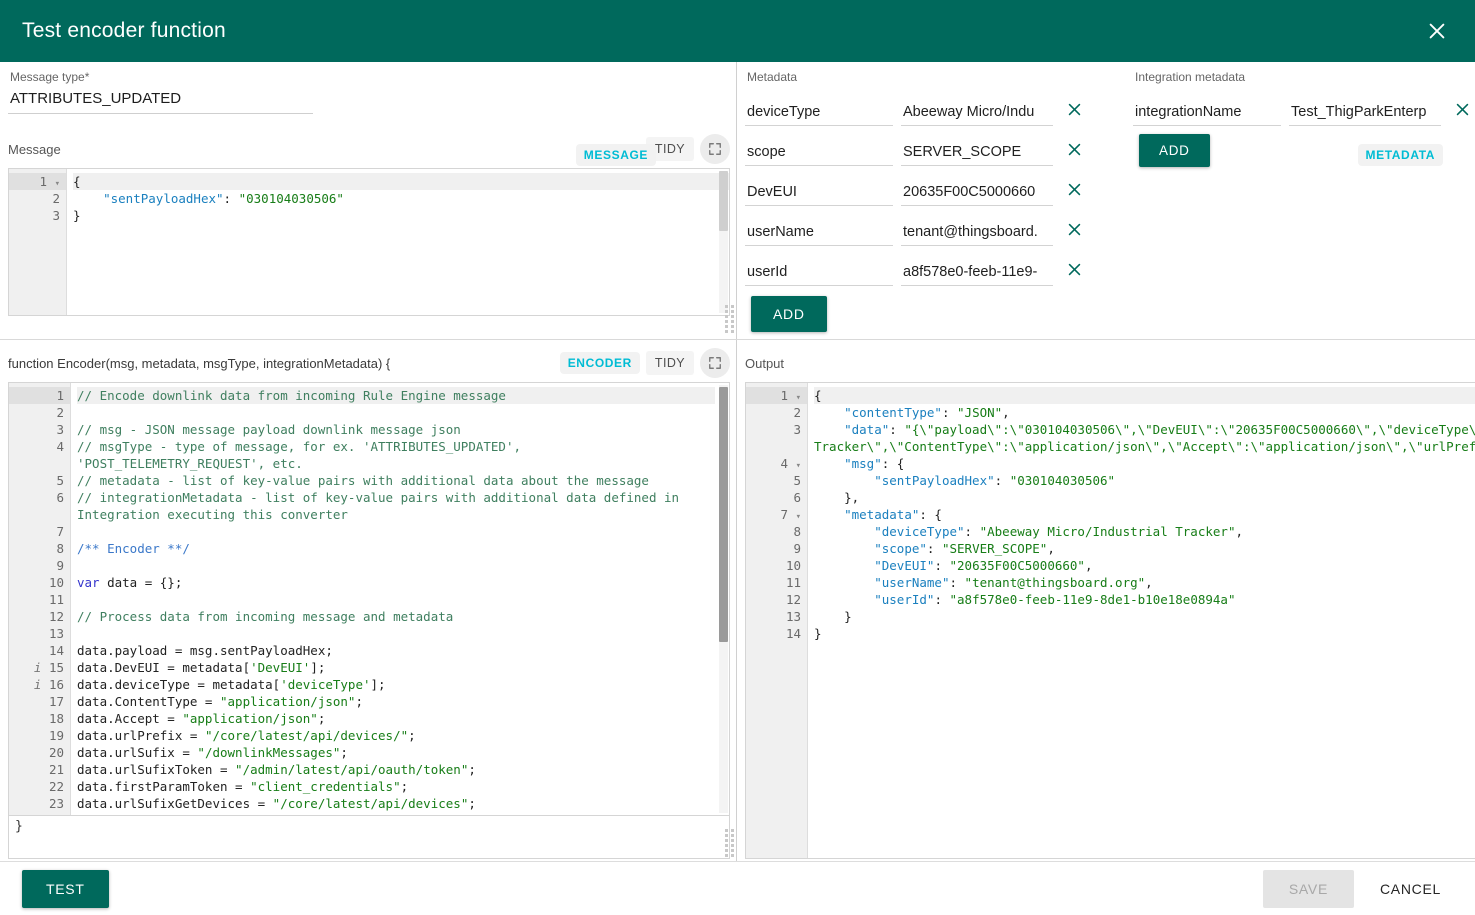 The width and height of the screenshot is (1475, 915). I want to click on close-icon-glyph, so click(1437, 31).